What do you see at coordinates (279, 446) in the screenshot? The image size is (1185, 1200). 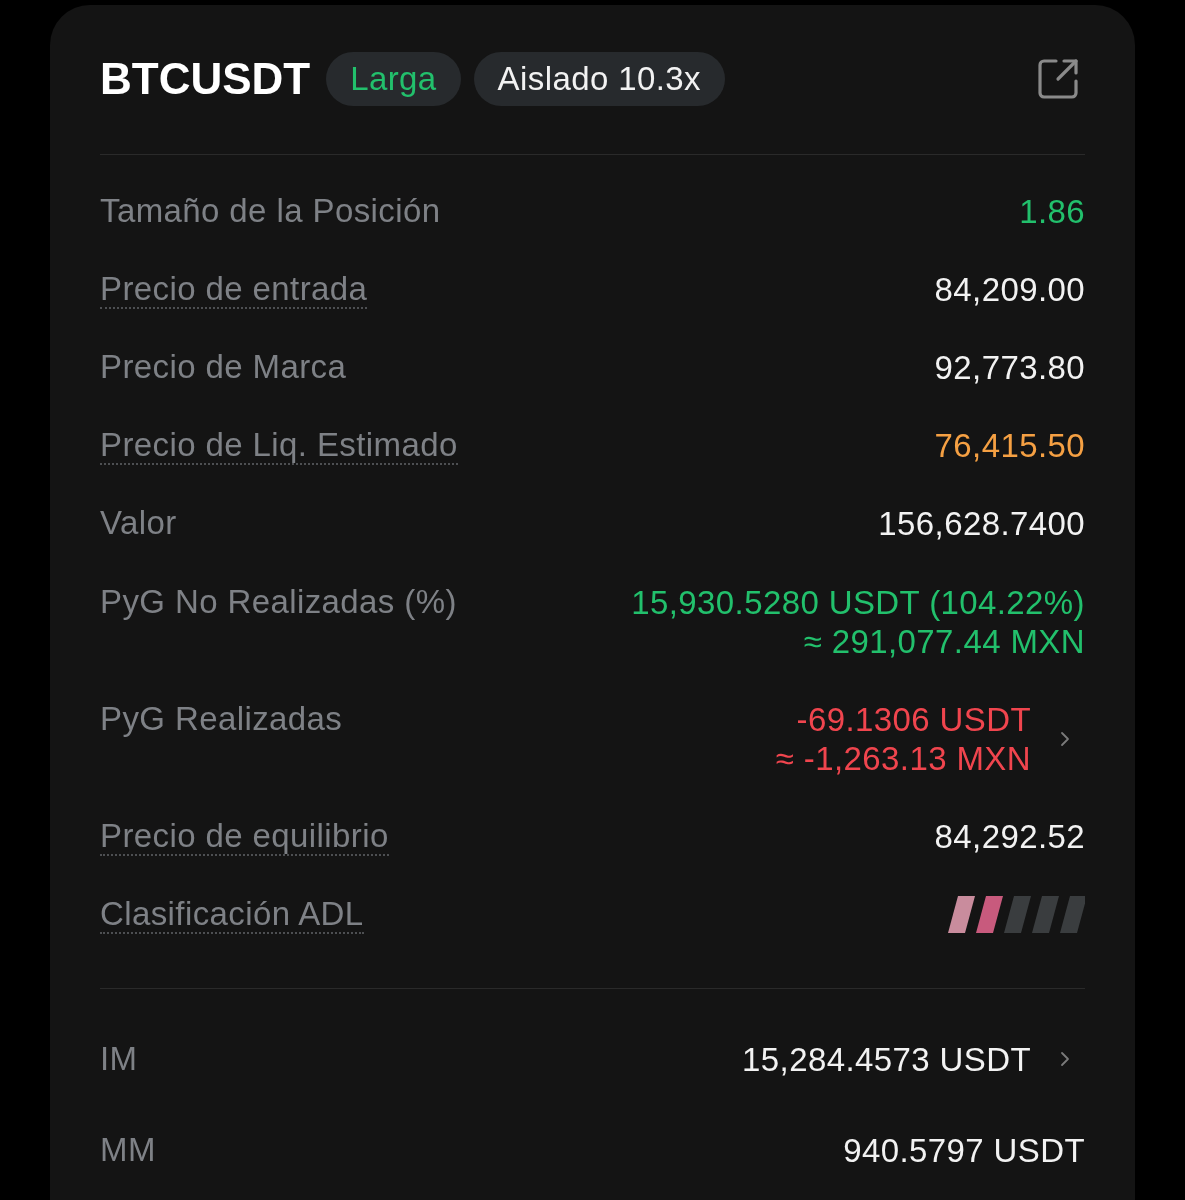 I see `row-label: Precio de Liq. Estimado` at bounding box center [279, 446].